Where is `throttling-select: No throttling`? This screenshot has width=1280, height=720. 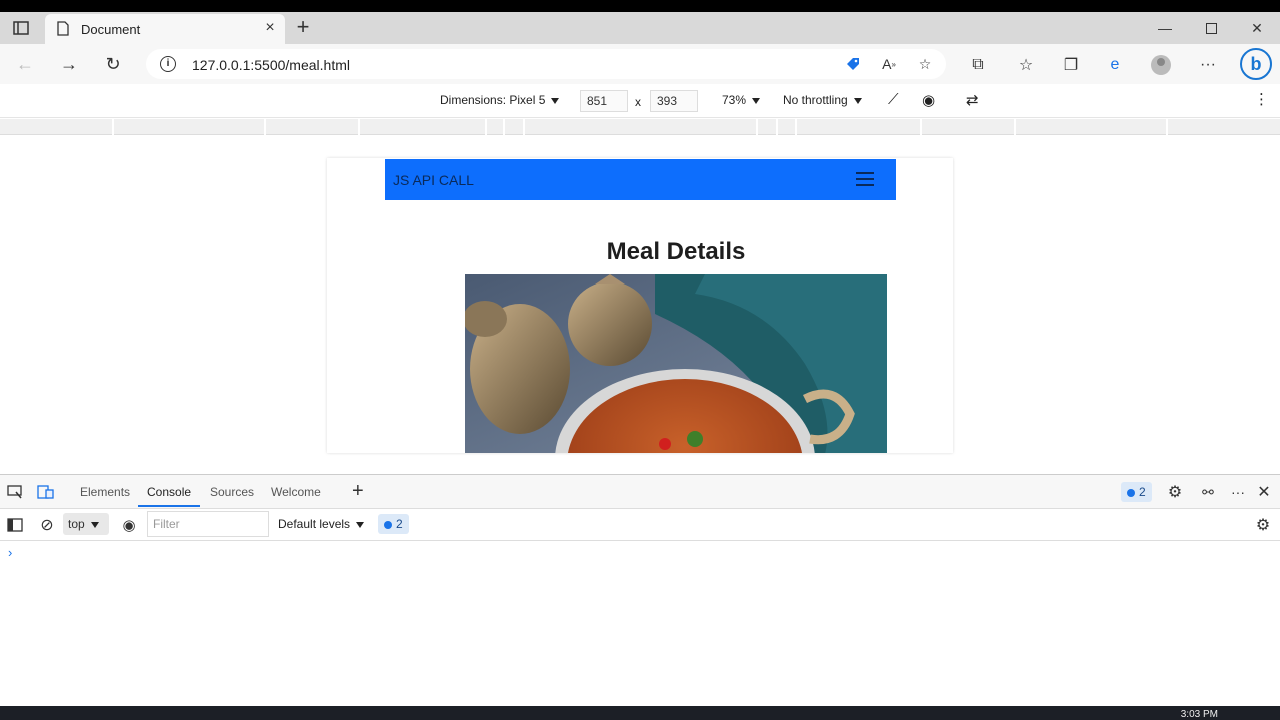
throttling-select: No throttling is located at coordinates (822, 100).